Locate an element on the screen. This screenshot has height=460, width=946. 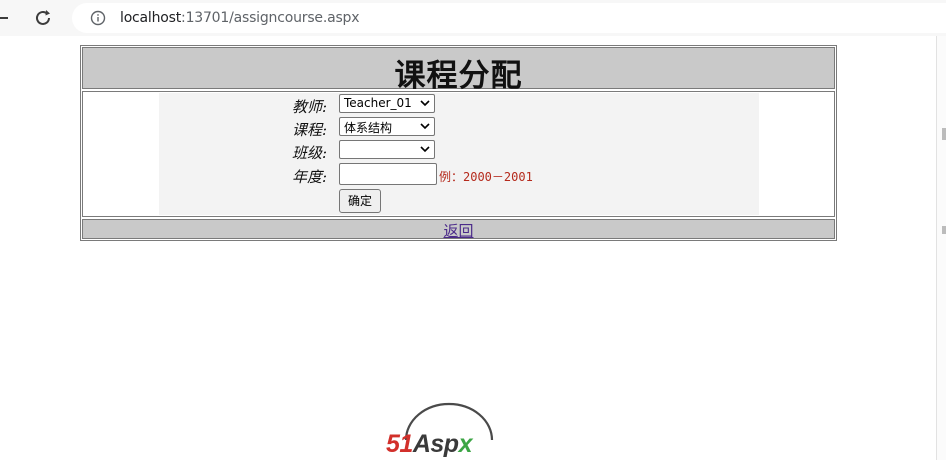
year-label: 年度: is located at coordinates (309, 177).